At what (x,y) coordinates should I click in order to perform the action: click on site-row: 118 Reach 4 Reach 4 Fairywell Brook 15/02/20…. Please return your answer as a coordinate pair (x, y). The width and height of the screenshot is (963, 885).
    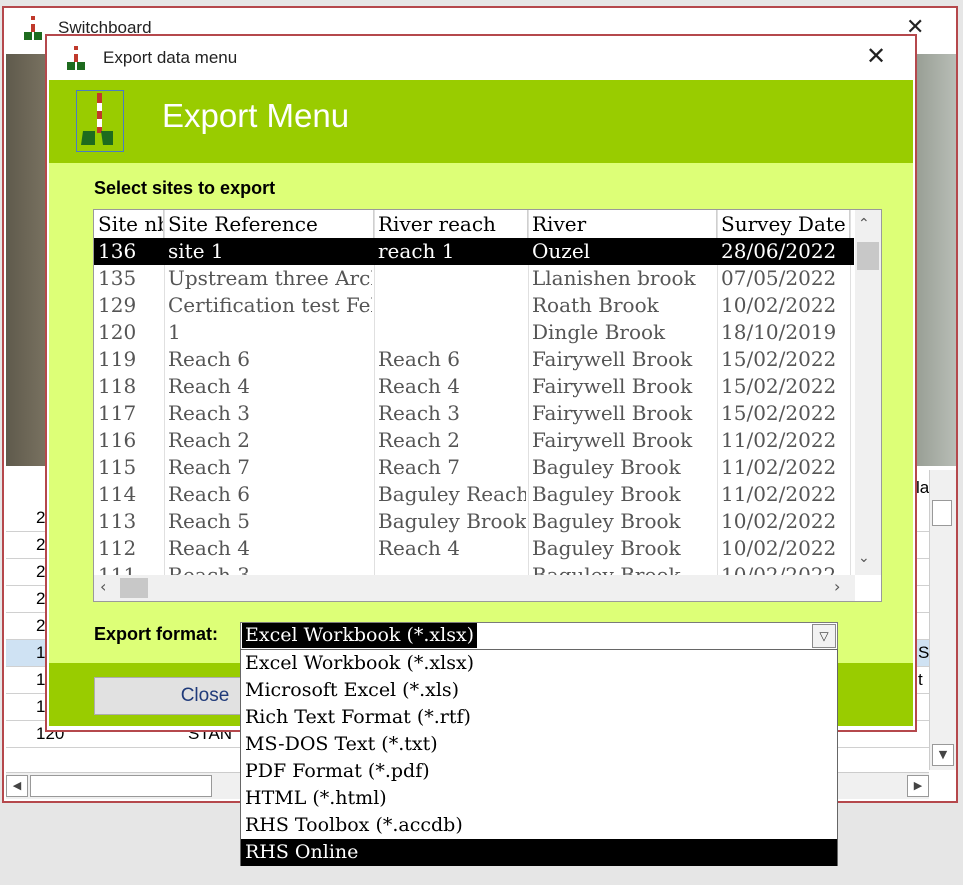
    Looking at the image, I should click on (474, 386).